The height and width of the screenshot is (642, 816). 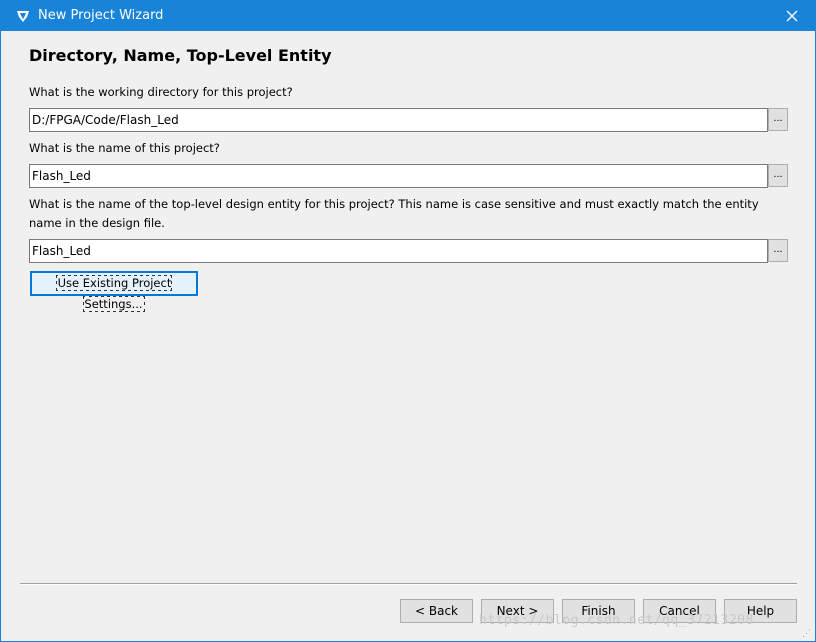 I want to click on project-name-label: What is the name of this project?, so click(x=124, y=148).